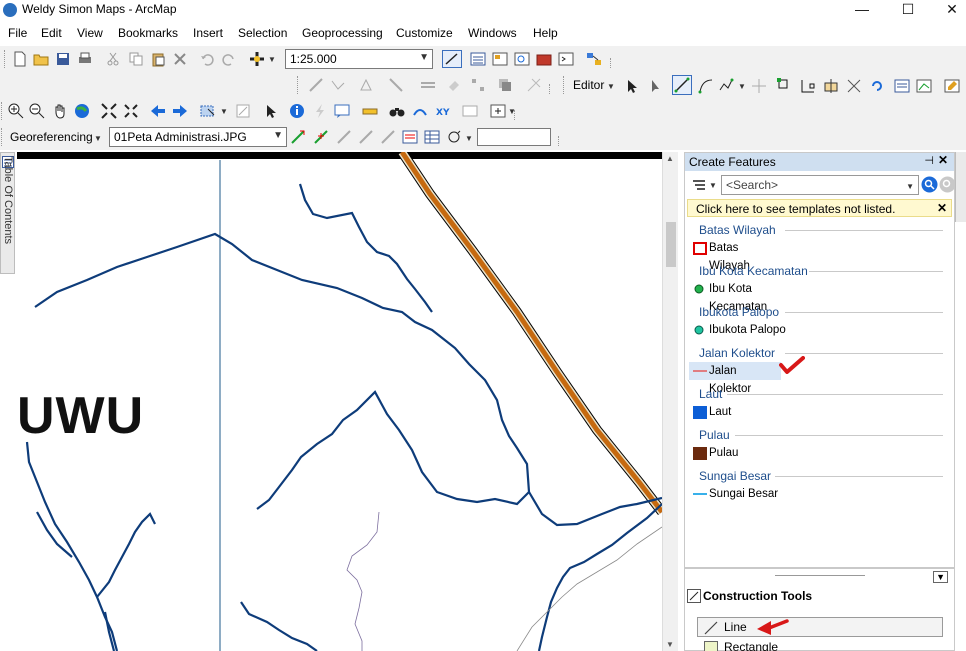 This screenshot has width=966, height=651. What do you see at coordinates (785, 86) in the screenshot?
I see `edit-vertices-tool-icon` at bounding box center [785, 86].